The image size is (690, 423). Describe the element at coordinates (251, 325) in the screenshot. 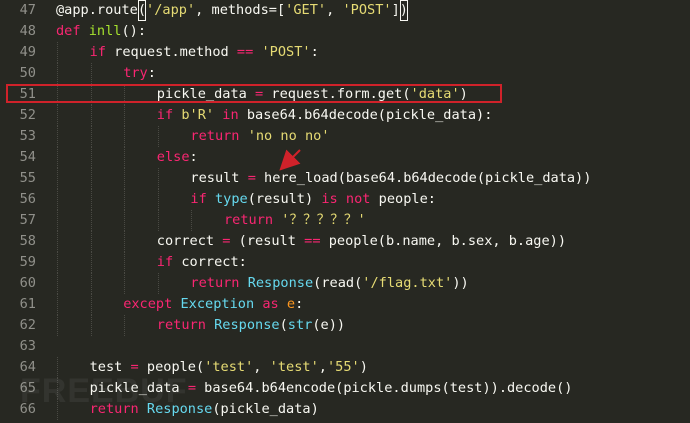

I see `code-text: return Response(str(e))` at that location.